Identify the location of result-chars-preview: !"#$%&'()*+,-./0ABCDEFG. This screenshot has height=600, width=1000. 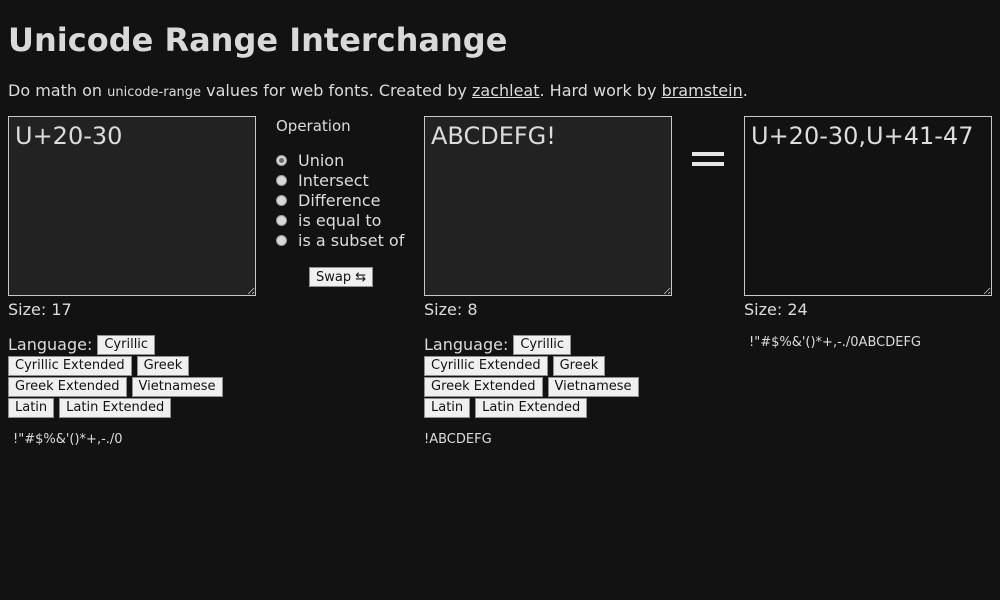
(835, 342).